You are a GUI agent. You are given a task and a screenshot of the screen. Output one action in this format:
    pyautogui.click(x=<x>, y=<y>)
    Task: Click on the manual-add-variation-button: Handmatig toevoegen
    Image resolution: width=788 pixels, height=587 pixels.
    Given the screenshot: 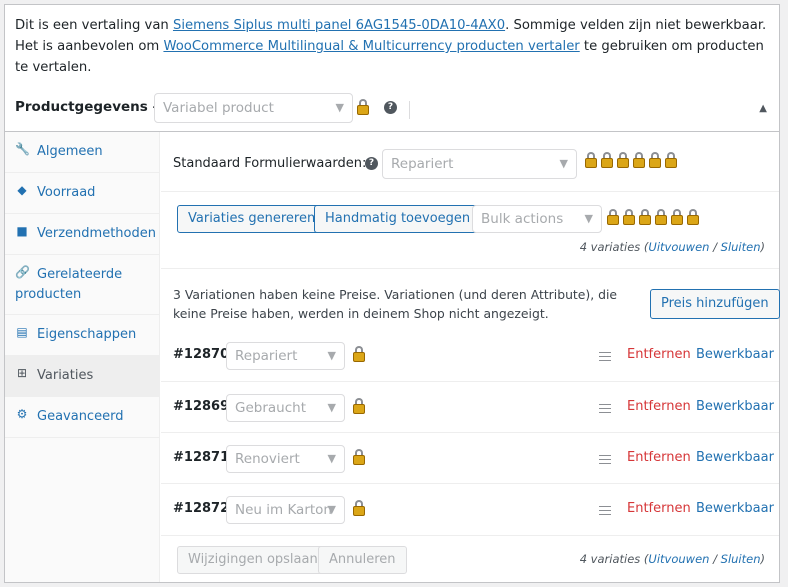 What is the action you would take?
    pyautogui.click(x=398, y=219)
    